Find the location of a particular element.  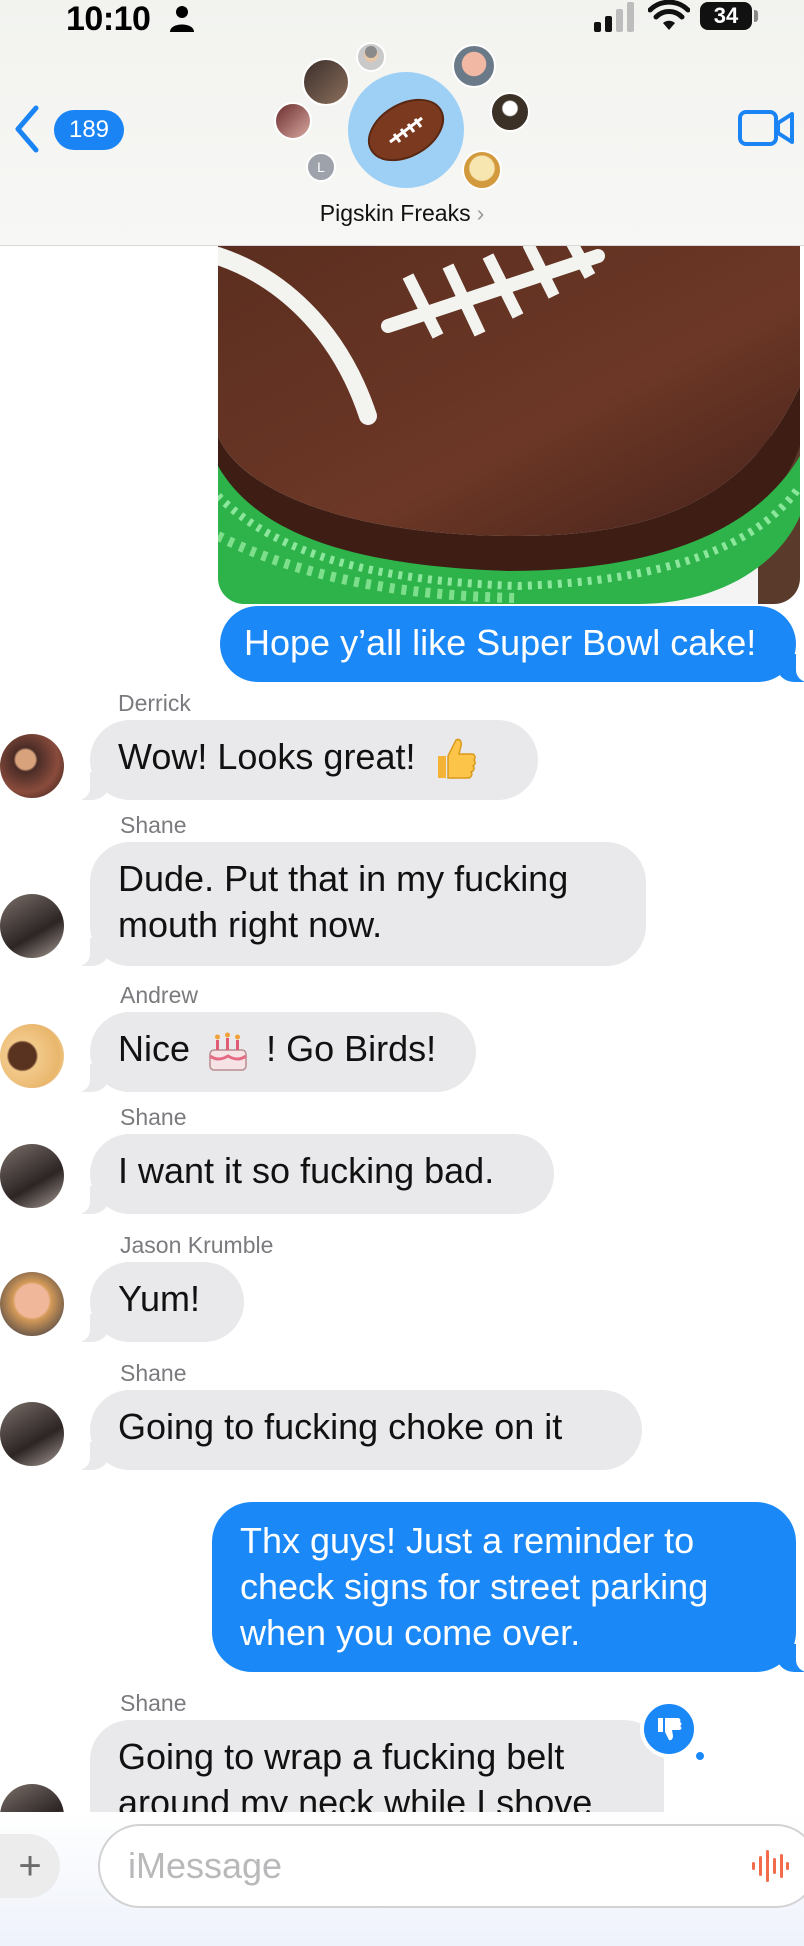

incoming-message-bubble: I want it so fucking bad. is located at coordinates (312, 1174).